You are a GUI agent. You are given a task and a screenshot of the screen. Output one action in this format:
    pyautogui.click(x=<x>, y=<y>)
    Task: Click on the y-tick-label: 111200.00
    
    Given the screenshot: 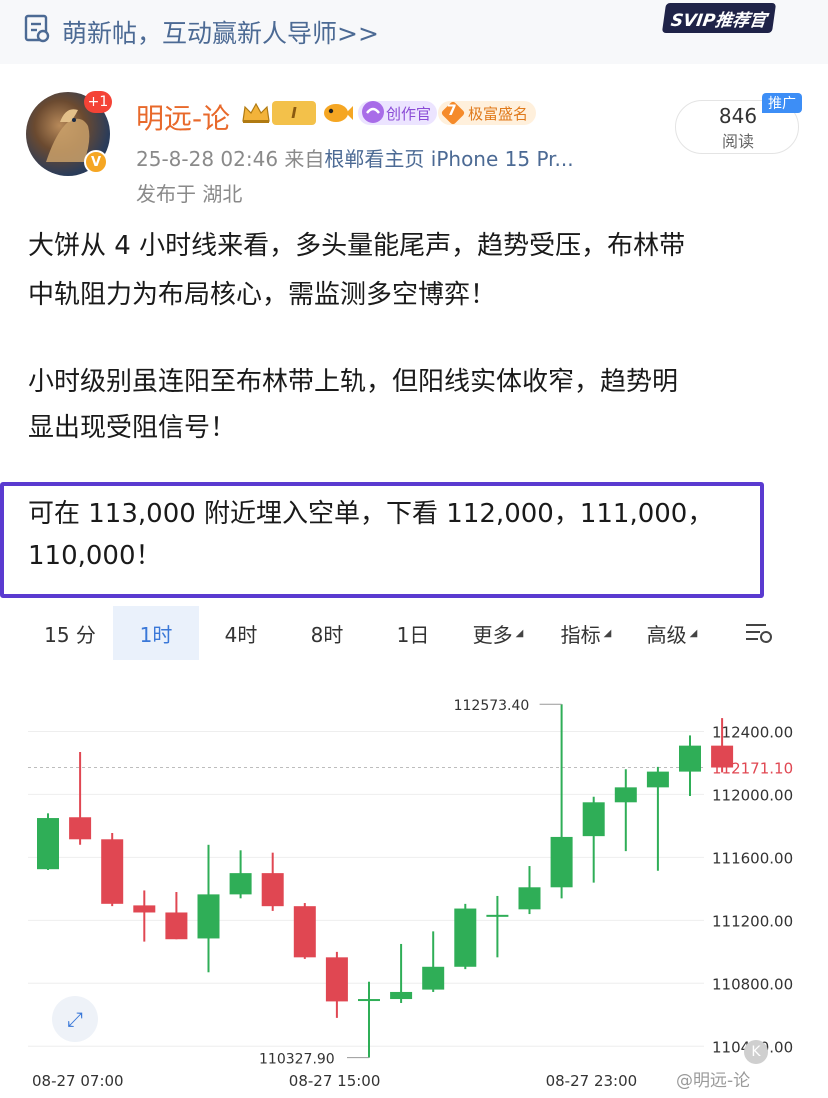 What is the action you would take?
    pyautogui.click(x=752, y=921)
    